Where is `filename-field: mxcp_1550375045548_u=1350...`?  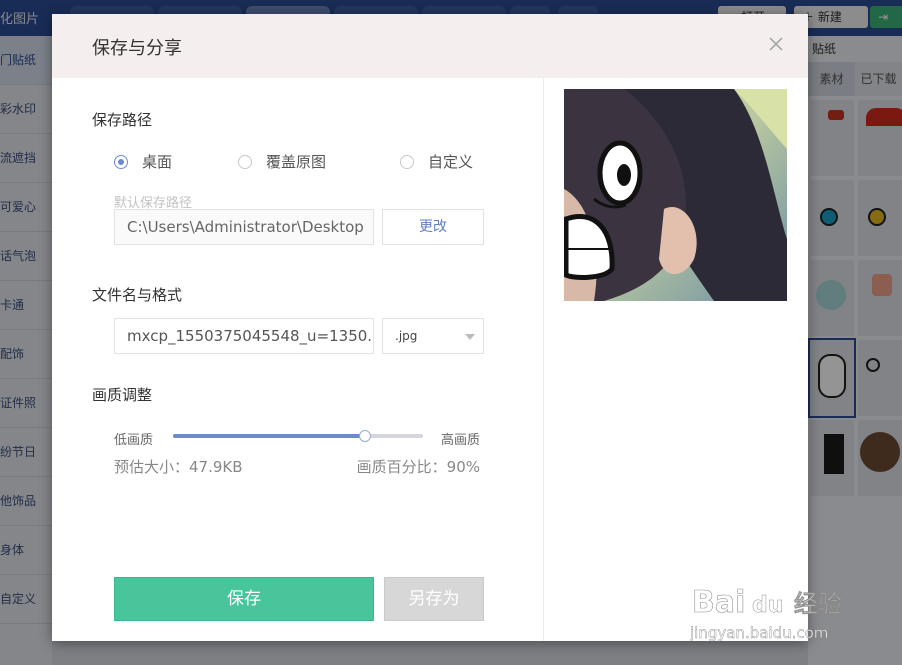
filename-field: mxcp_1550375045548_u=1350... is located at coordinates (244, 336).